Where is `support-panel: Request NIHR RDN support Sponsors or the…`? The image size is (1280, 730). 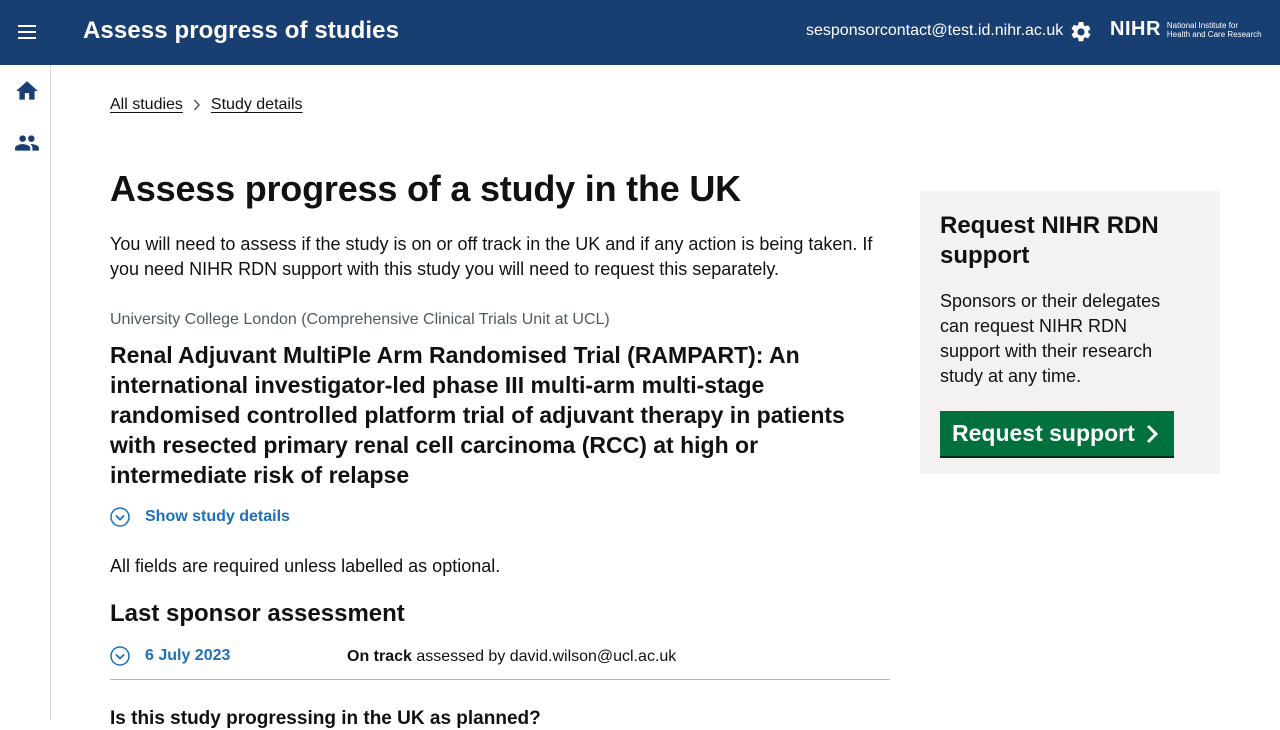 support-panel: Request NIHR RDN support Sponsors or the… is located at coordinates (1070, 332).